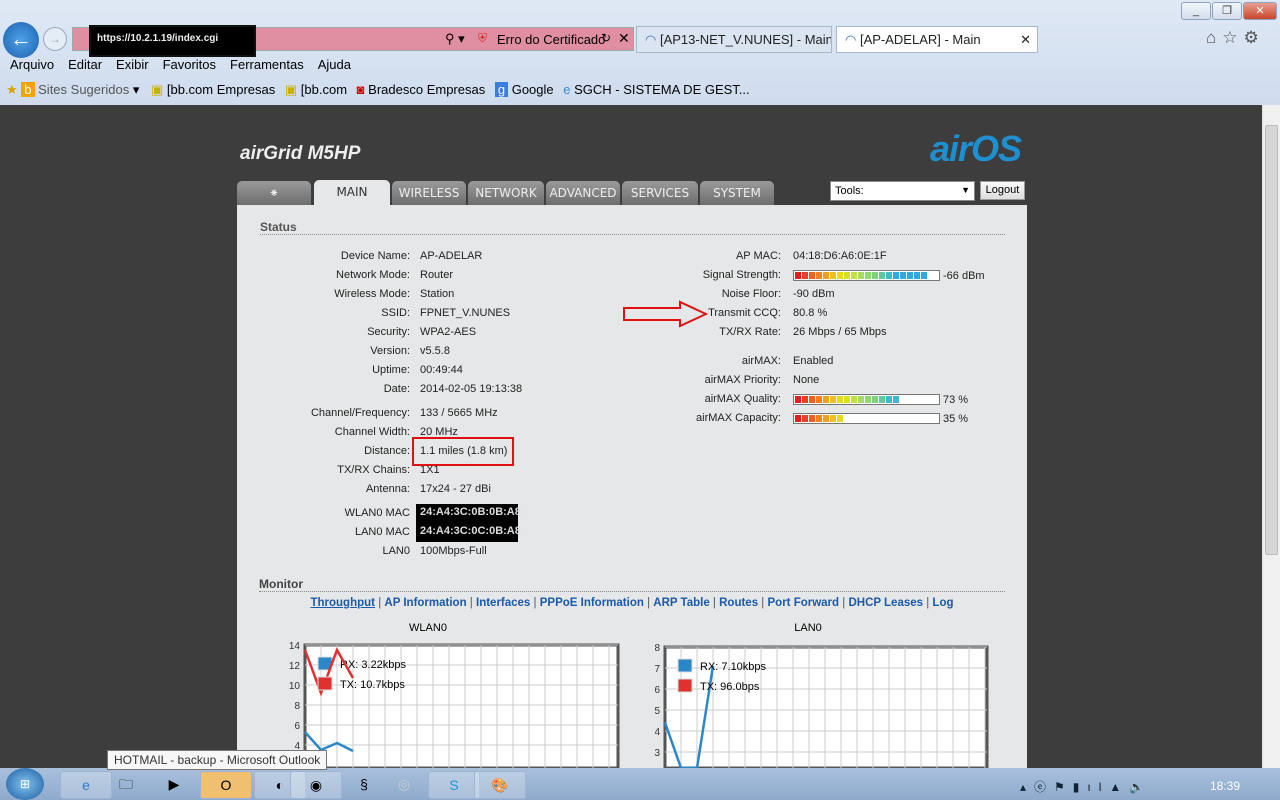  Describe the element at coordinates (1271, 340) in the screenshot. I see `scrollbar-thumb` at that location.